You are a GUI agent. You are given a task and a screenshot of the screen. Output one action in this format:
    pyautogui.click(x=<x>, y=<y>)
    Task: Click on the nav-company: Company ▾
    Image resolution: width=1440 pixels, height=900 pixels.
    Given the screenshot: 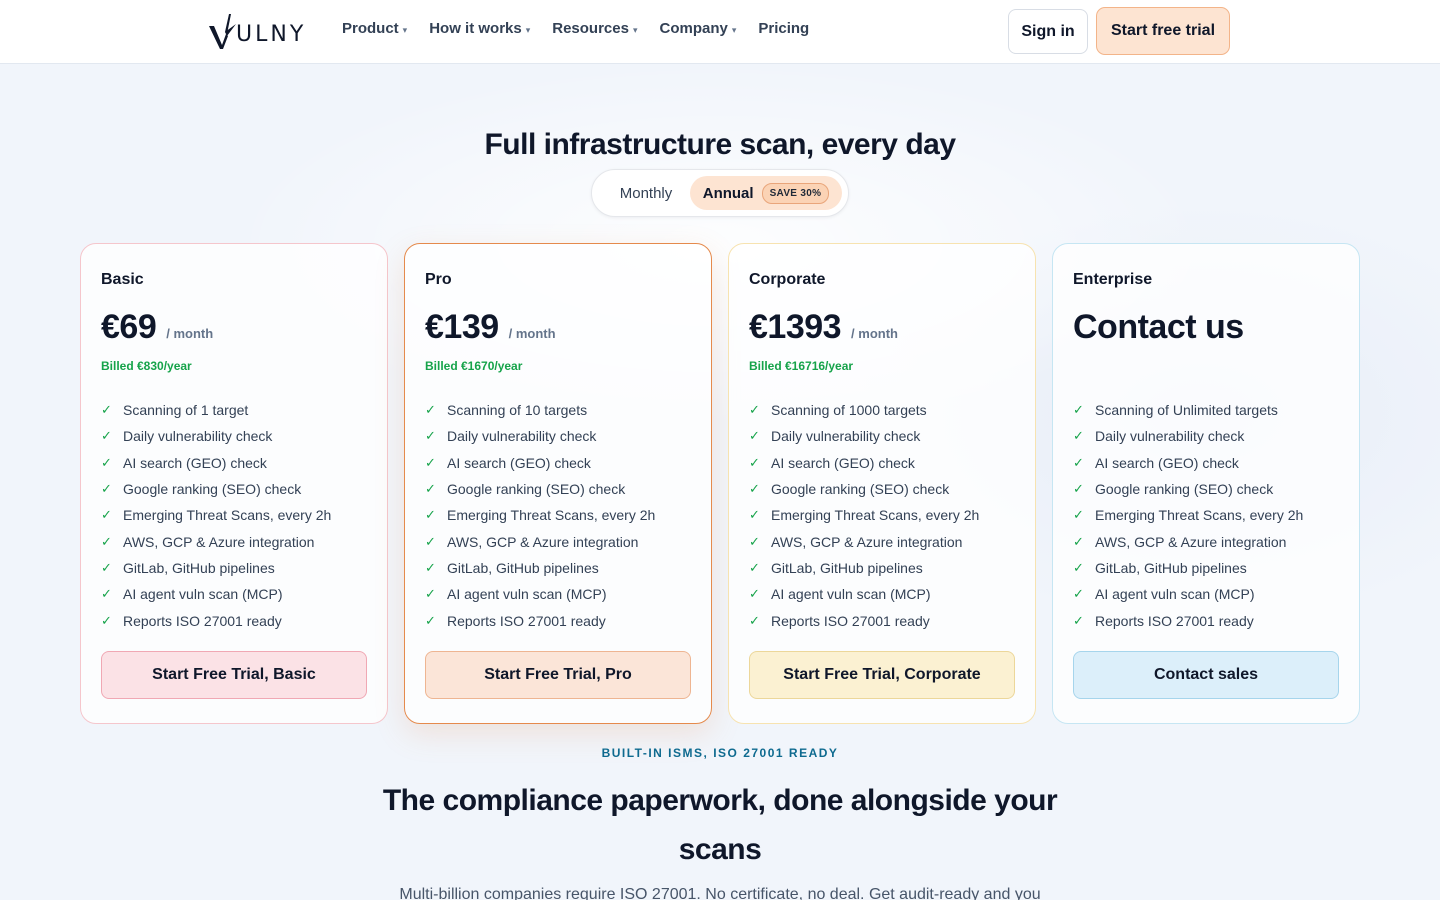 What is the action you would take?
    pyautogui.click(x=698, y=28)
    